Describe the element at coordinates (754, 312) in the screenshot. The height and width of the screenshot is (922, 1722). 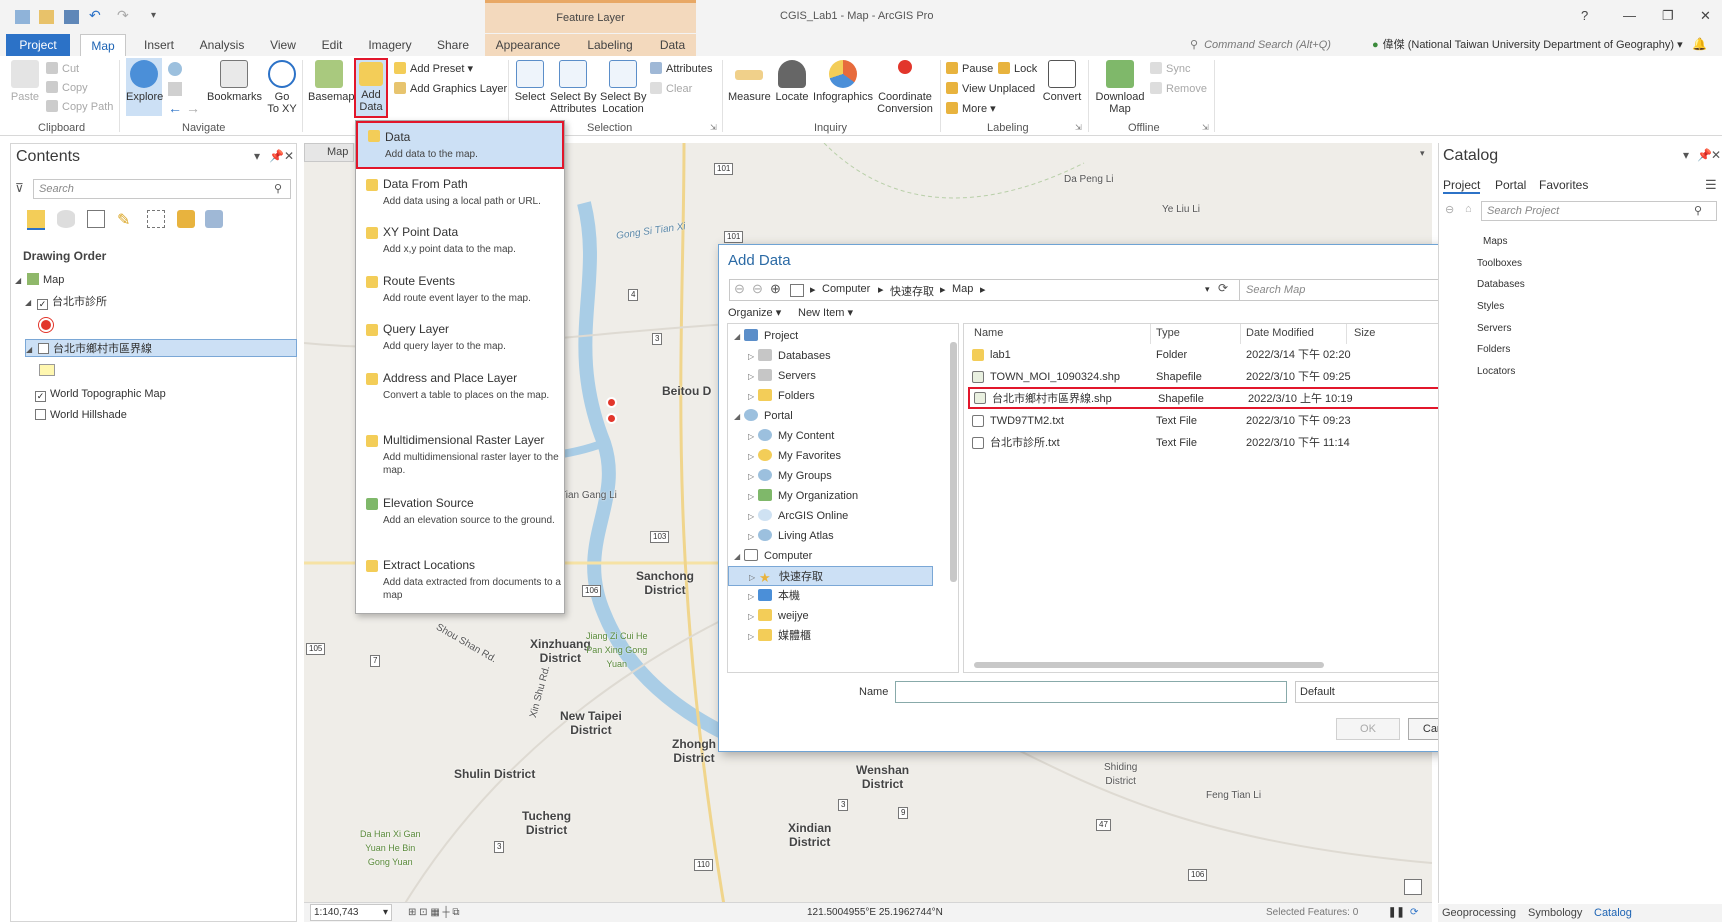
I see `organize-menu: Organize ▾` at that location.